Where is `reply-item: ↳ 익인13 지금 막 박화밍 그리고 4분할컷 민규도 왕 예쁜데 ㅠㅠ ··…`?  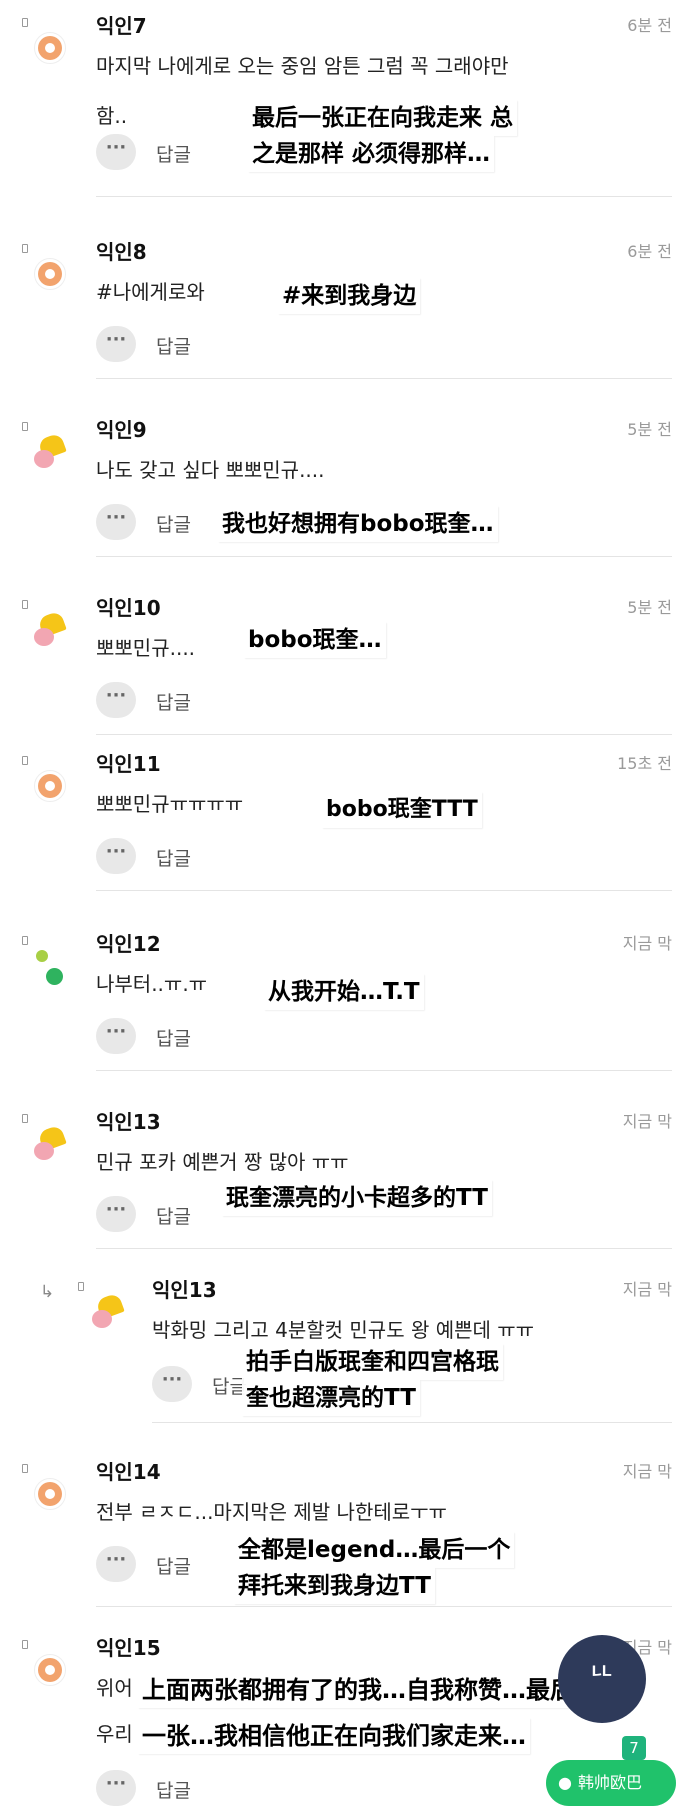
reply-item: ↳ 익인13 지금 막 박화밍 그리고 4분할컷 민규도 왕 예쁜데 ㅠㅠ ··… is located at coordinates (345, 1344).